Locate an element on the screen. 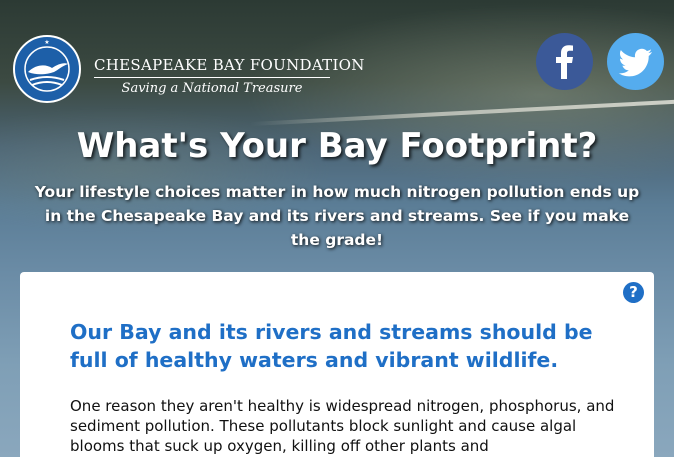 The width and height of the screenshot is (674, 457). facebook-icon is located at coordinates (564, 62).